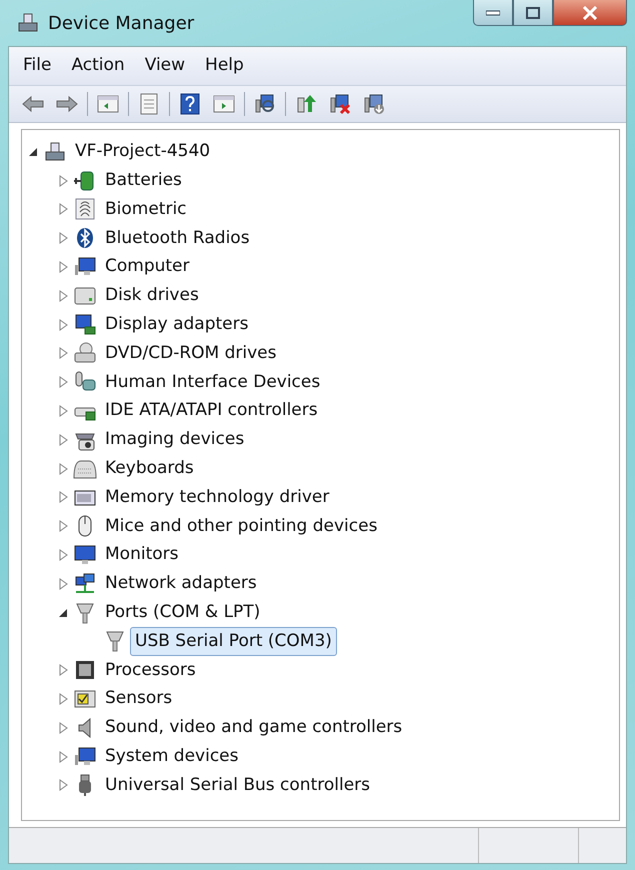 The image size is (635, 870). Describe the element at coordinates (150, 670) in the screenshot. I see `tree-item: Processors` at that location.